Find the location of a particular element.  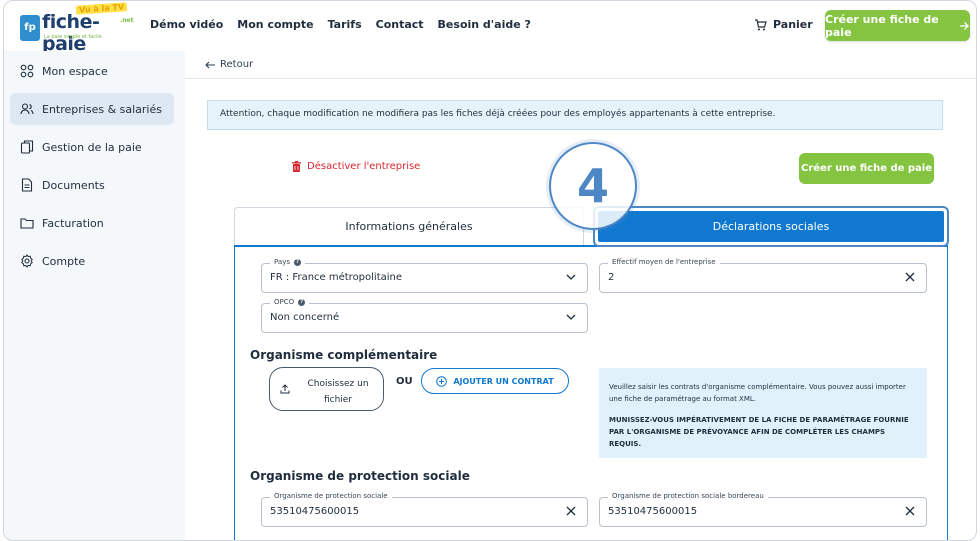

sidebar-item-entreprises: Entreprises & salariés is located at coordinates (92, 109).